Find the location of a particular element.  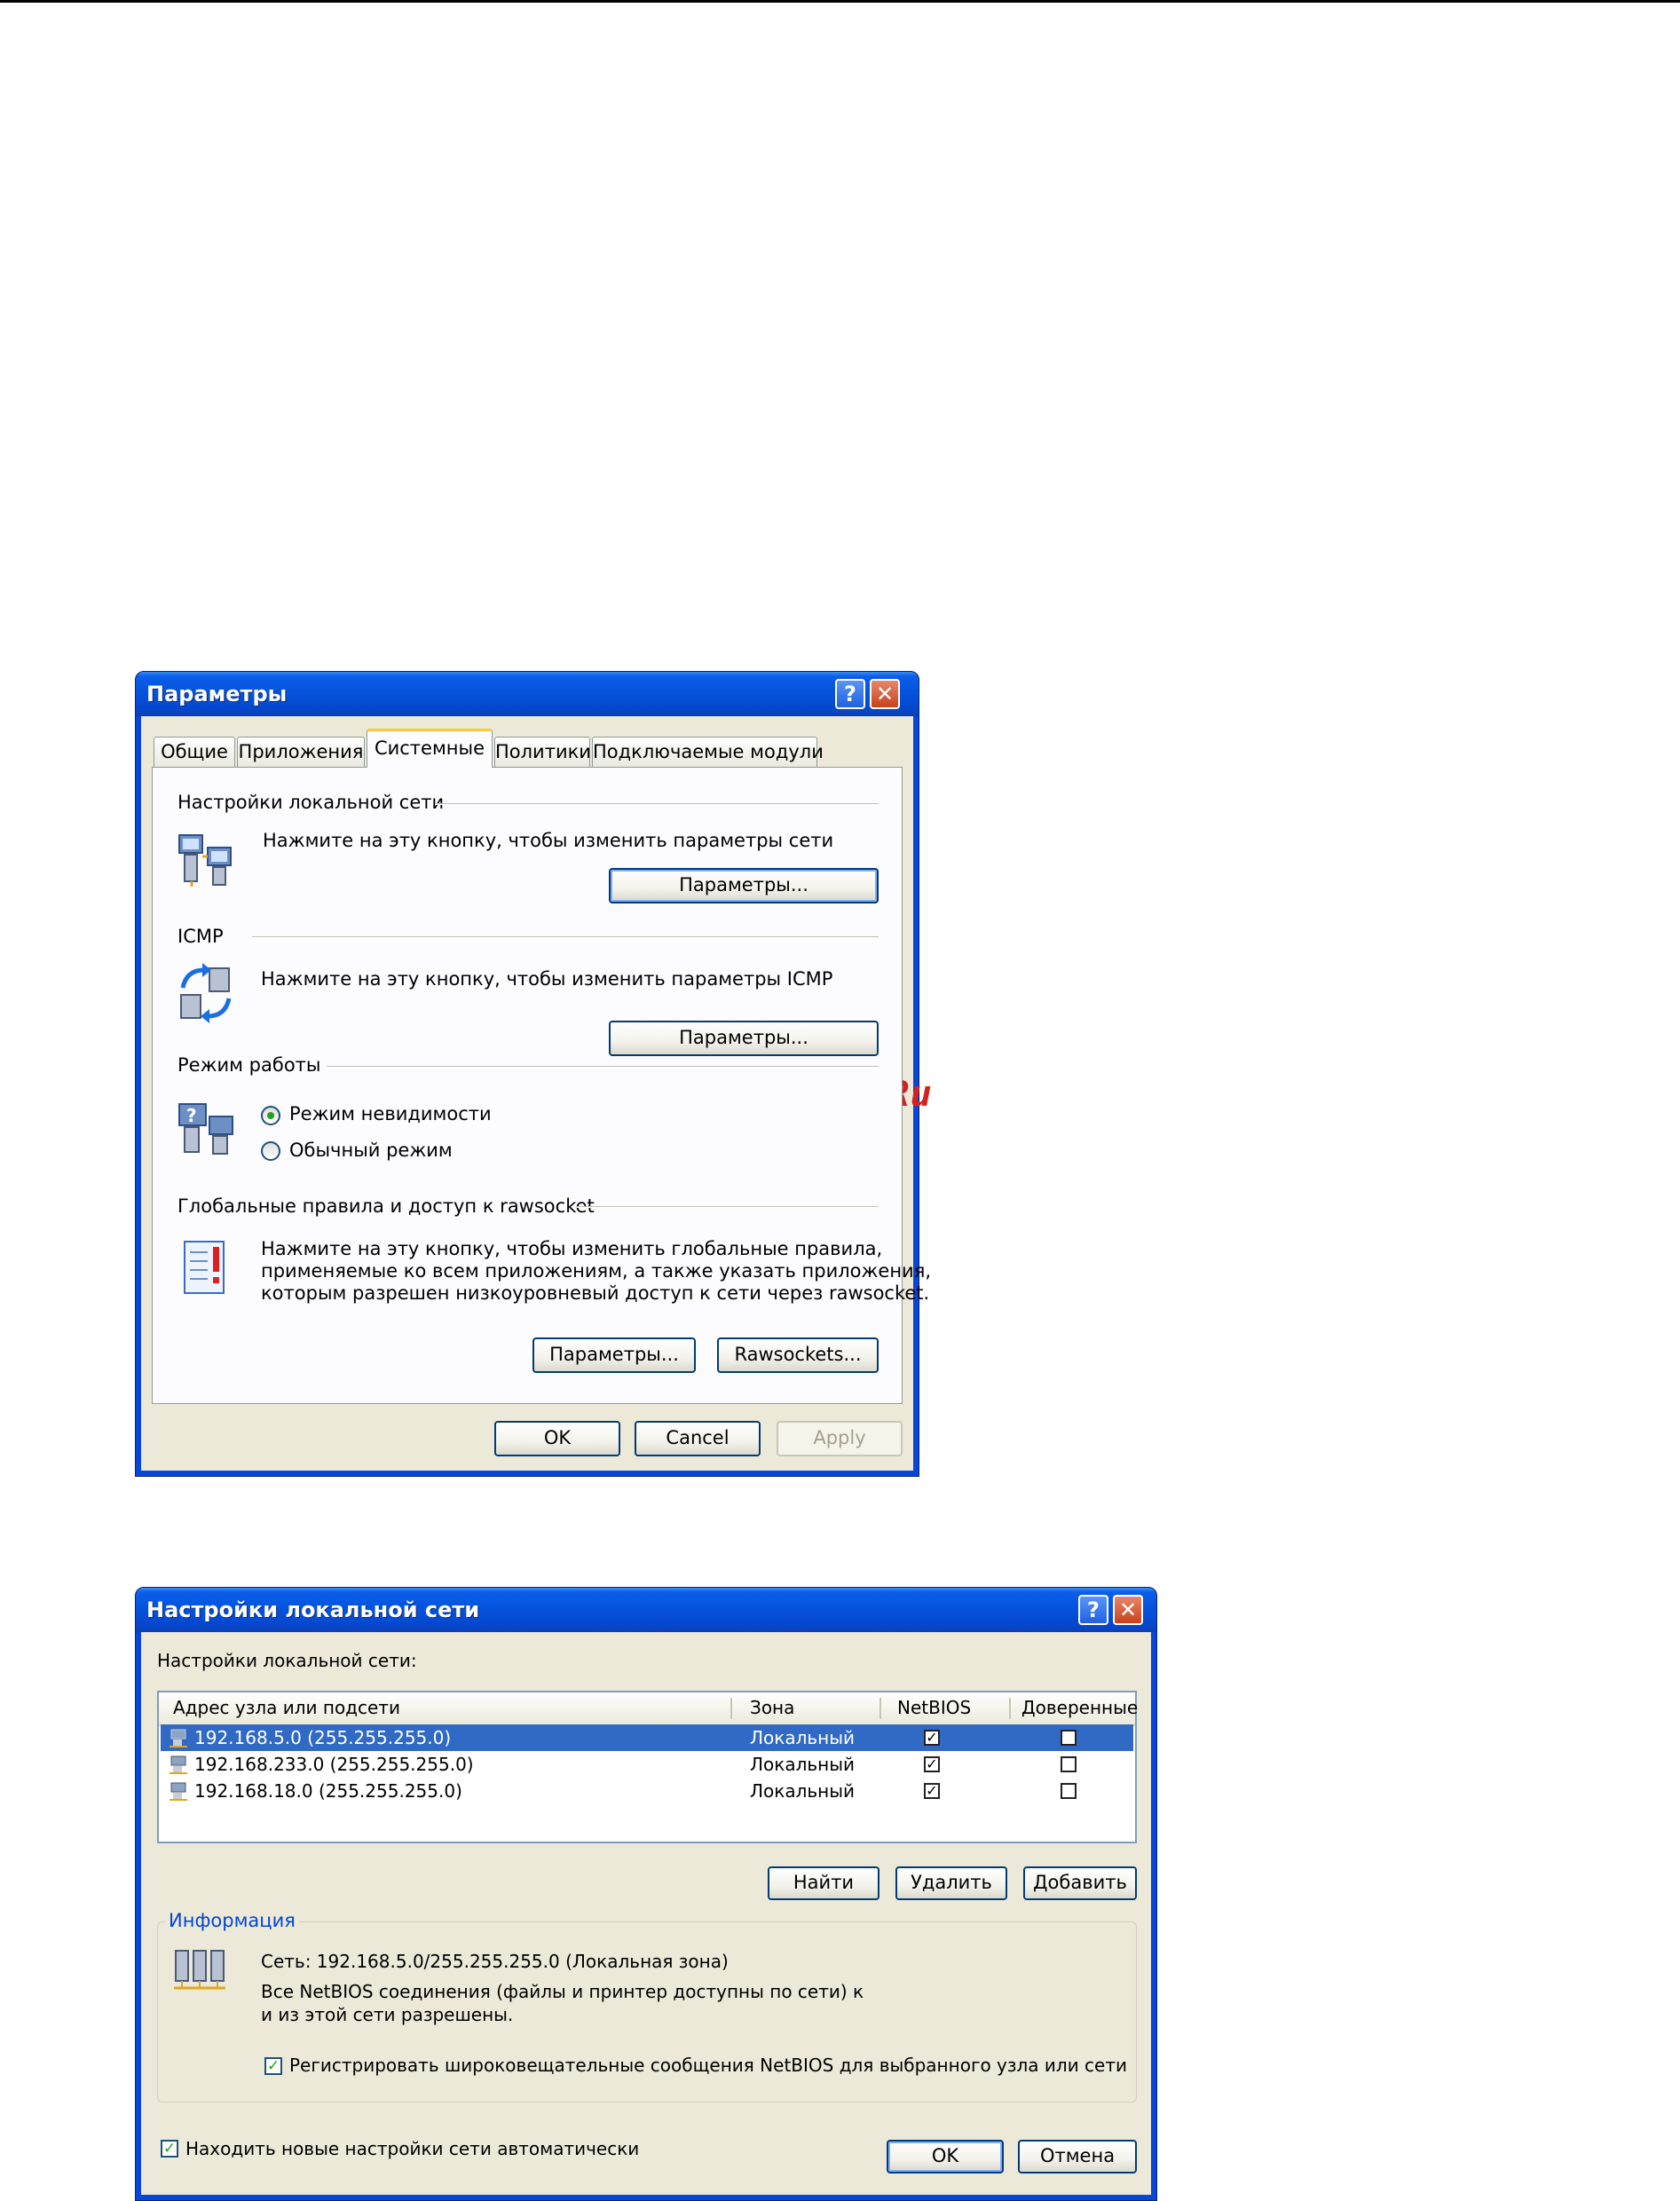

network-help-icon: ? is located at coordinates (205, 1129).